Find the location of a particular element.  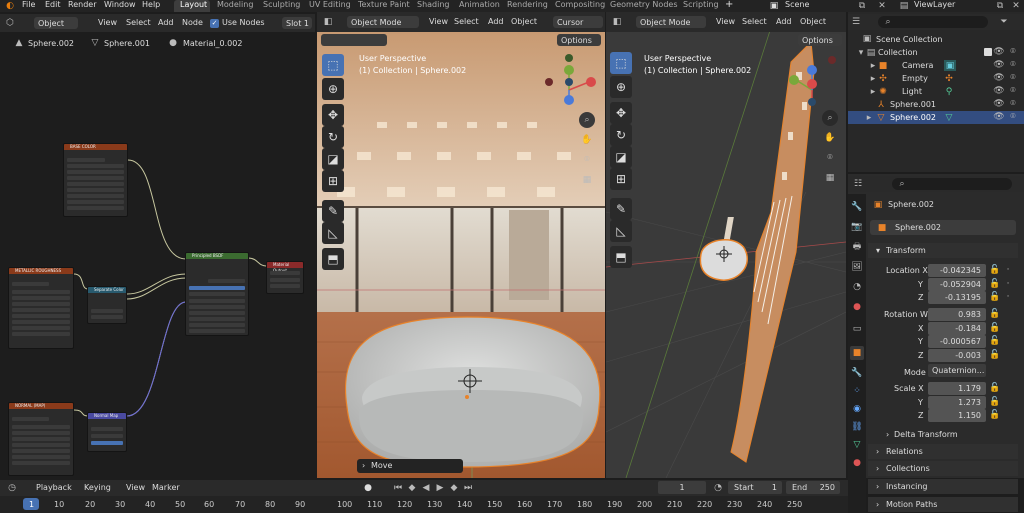

tab-shading: Shading is located at coordinates (433, 5).